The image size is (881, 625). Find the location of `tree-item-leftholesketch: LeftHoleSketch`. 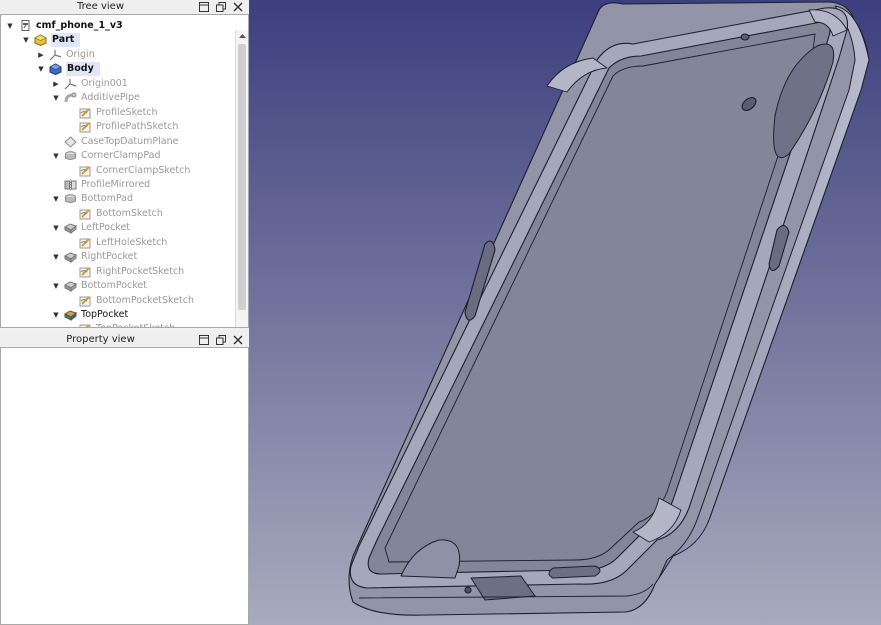

tree-item-leftholesketch: LeftHoleSketch is located at coordinates (117, 243).